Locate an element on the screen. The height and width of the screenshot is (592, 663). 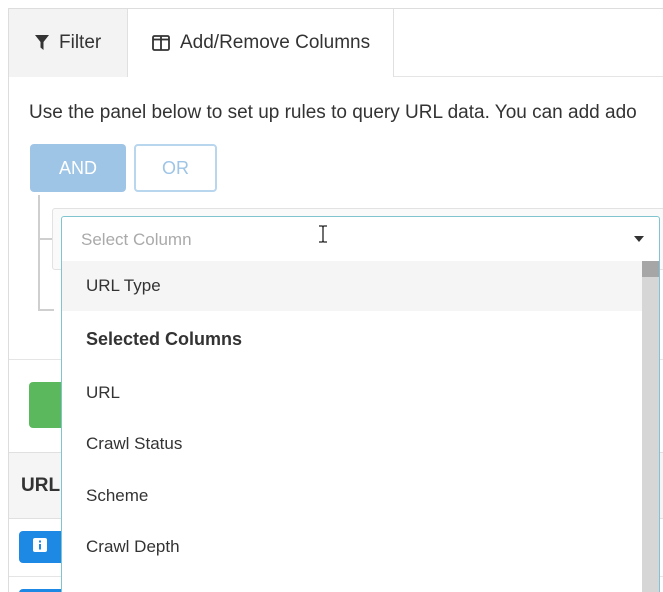
info-icon is located at coordinates (40, 547).